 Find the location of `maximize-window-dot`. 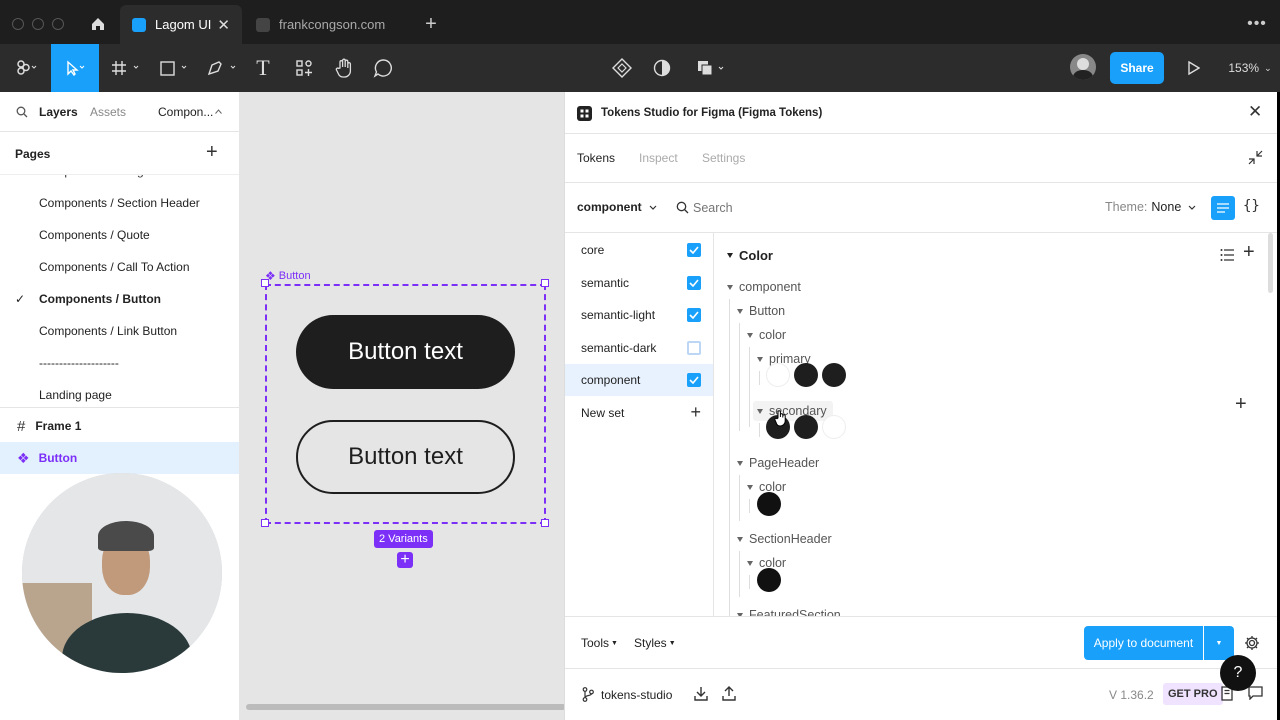

maximize-window-dot is located at coordinates (58, 24).